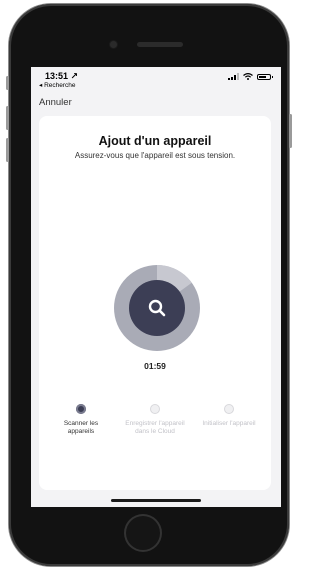 The height and width of the screenshot is (570, 320). I want to click on step-label: Initialiser l'appareil, so click(229, 423).